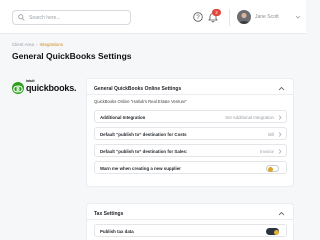 The height and width of the screenshot is (240, 320). Describe the element at coordinates (267, 151) in the screenshot. I see `row-value: Invoice` at that location.